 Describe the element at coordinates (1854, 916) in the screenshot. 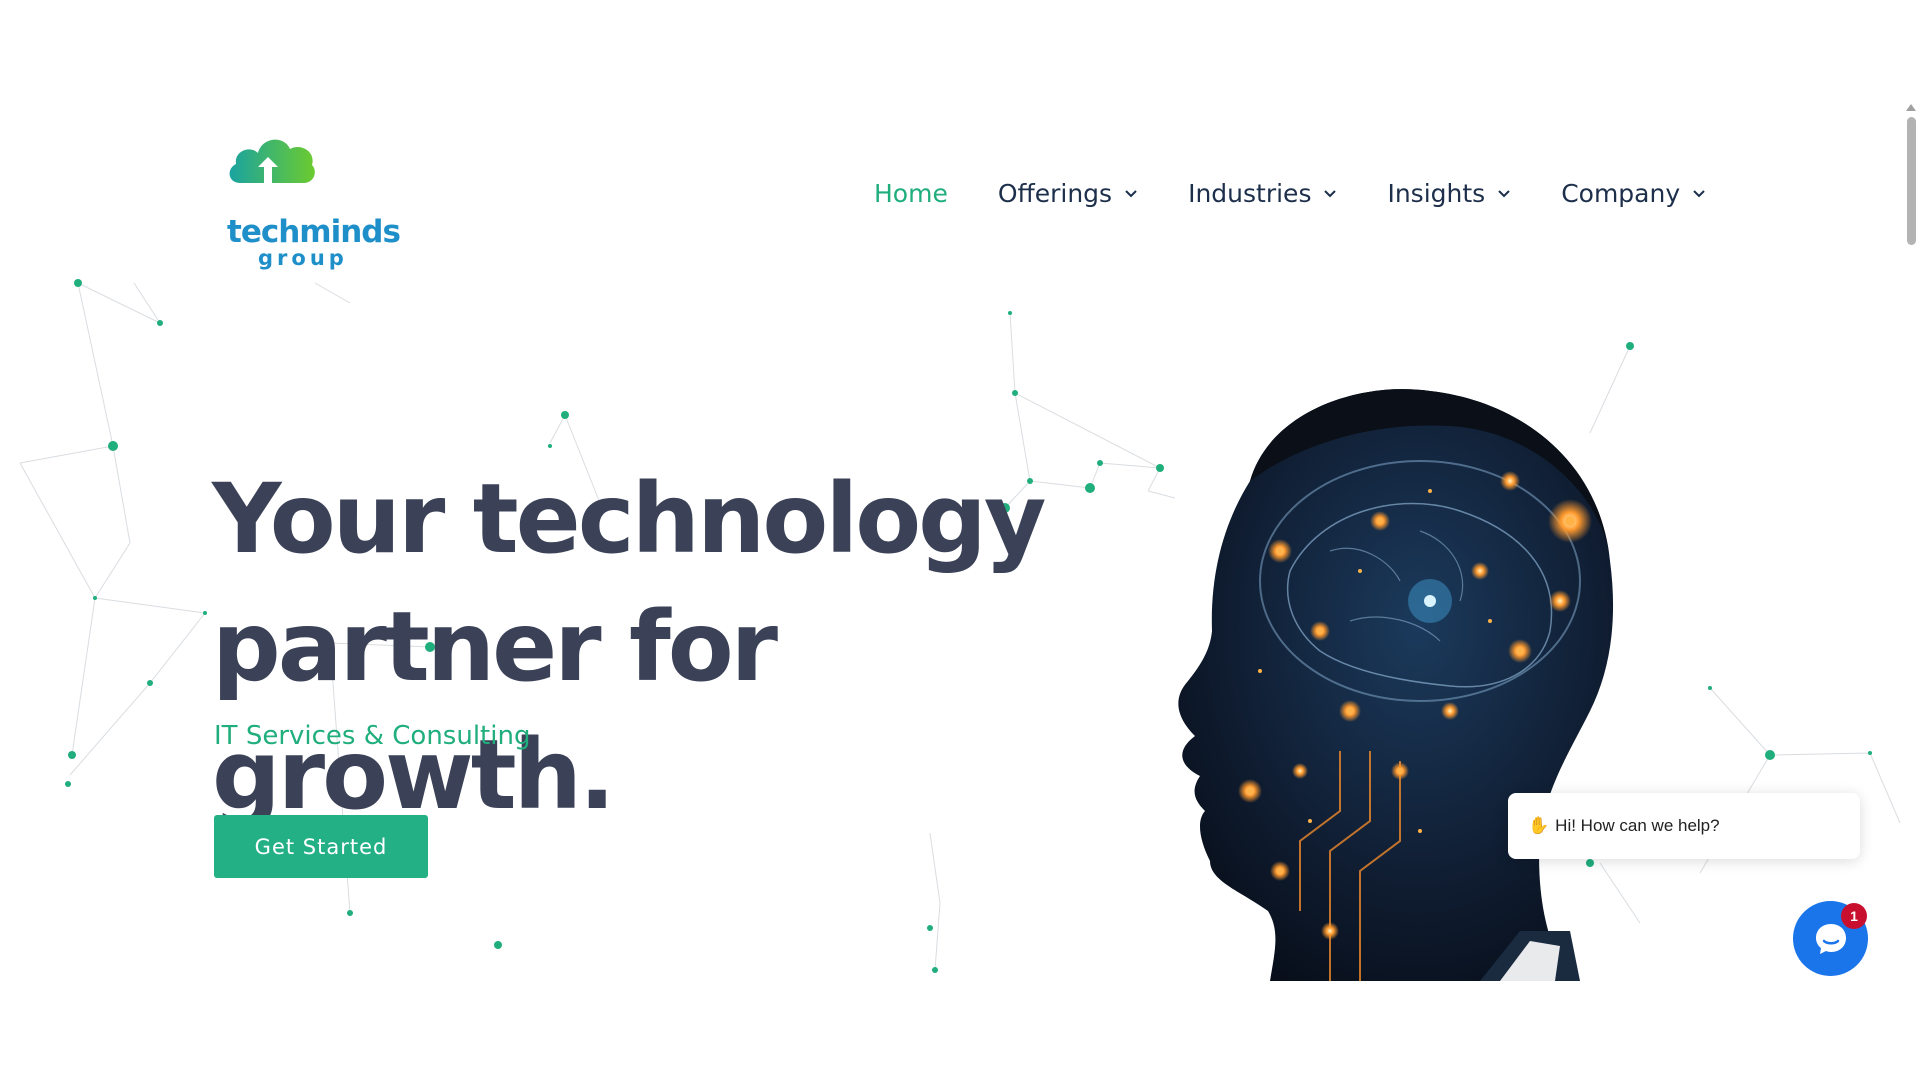

I see `unread-badge: 1` at that location.